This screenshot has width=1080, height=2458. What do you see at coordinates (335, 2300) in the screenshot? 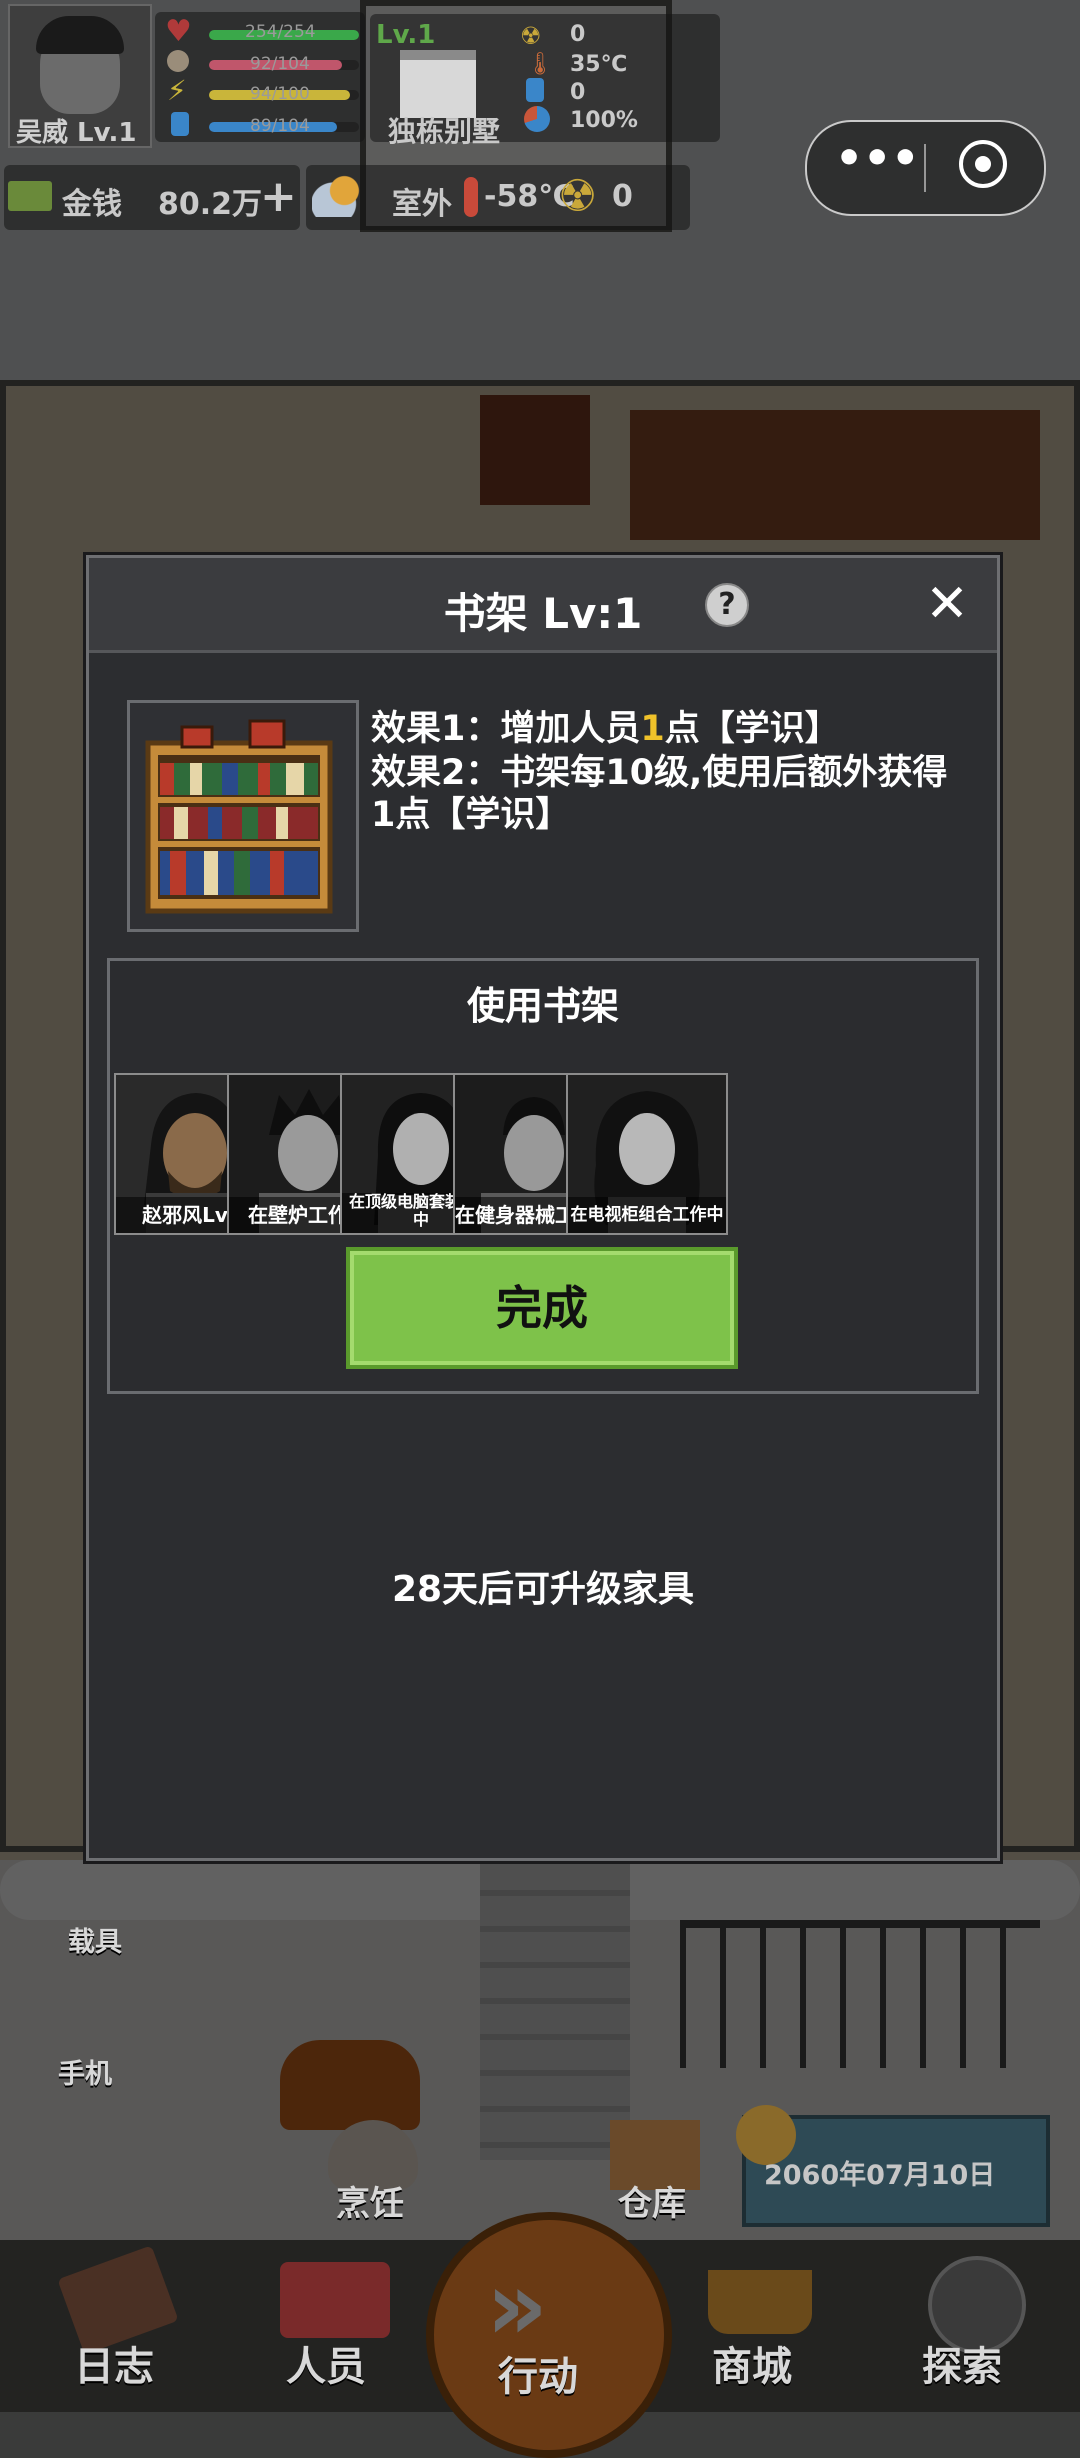
I see `id-card-icon` at bounding box center [335, 2300].